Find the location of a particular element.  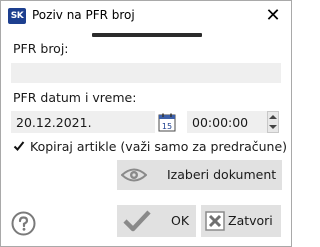

select-document-button: Izaberi dokument is located at coordinates (199, 175).